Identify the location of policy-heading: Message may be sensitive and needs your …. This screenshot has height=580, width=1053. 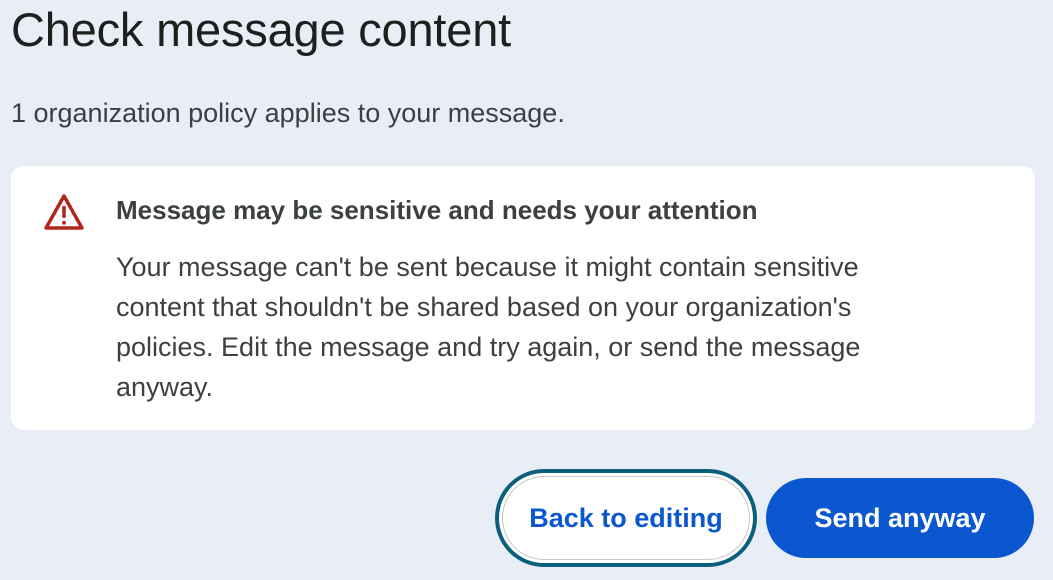
(437, 210).